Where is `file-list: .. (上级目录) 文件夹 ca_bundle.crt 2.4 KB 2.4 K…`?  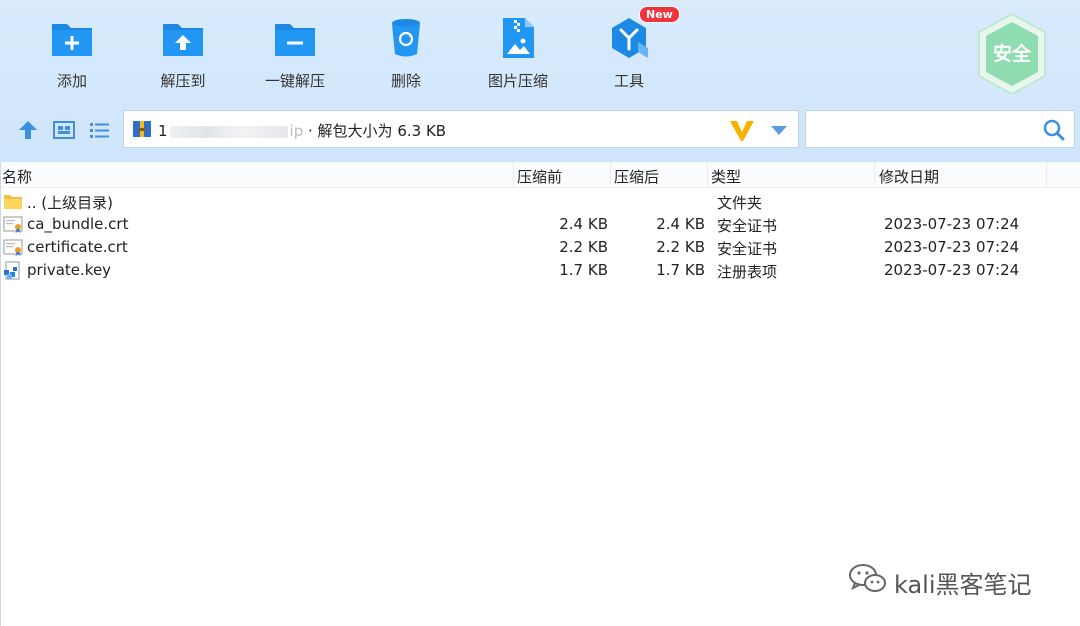 file-list: .. (上级目录) 文件夹 ca_bundle.crt 2.4 KB 2.4 K… is located at coordinates (540, 236).